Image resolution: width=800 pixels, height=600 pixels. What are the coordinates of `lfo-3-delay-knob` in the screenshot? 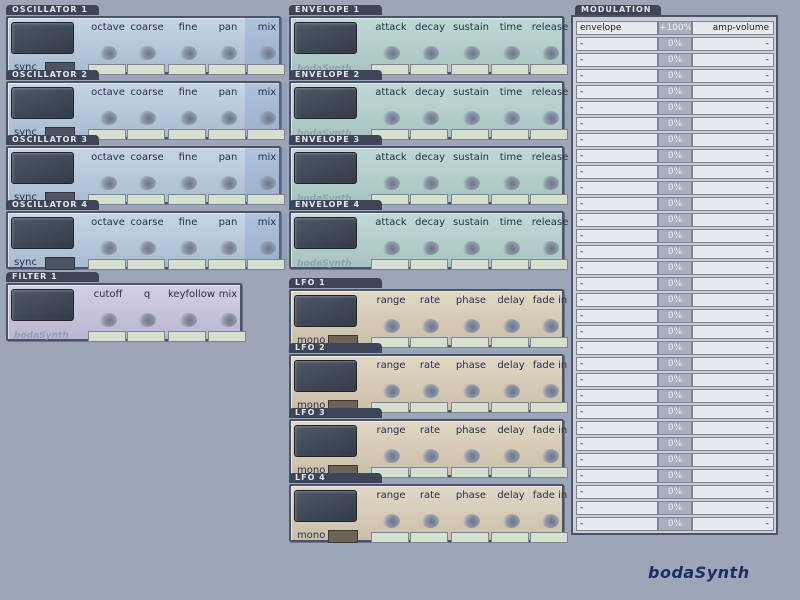 It's located at (511, 456).